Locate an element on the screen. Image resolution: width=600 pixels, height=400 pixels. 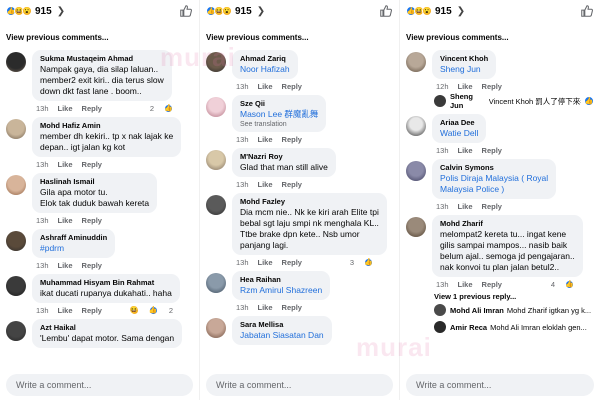
hashtag-link: #pdrm is located at coordinates (73, 248).